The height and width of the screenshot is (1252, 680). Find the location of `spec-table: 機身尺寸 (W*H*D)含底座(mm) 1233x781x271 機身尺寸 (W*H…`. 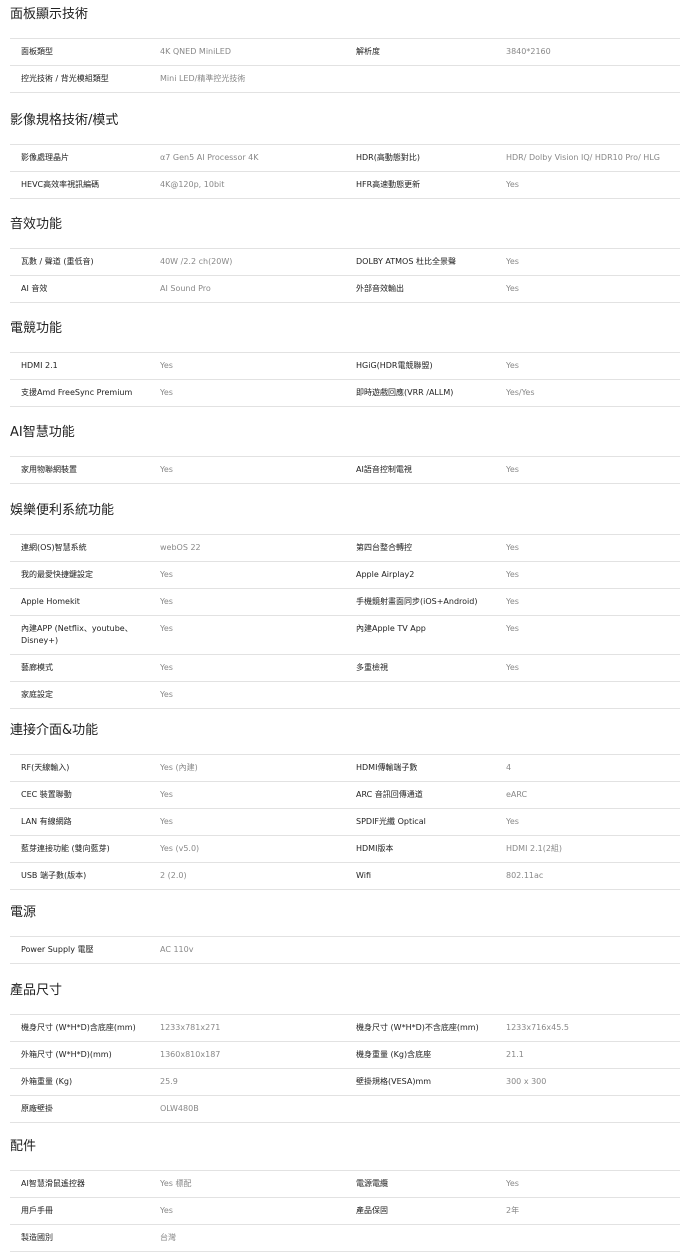

spec-table: 機身尺寸 (W*H*D)含底座(mm) 1233x781x271 機身尺寸 (W*H… is located at coordinates (345, 1068).